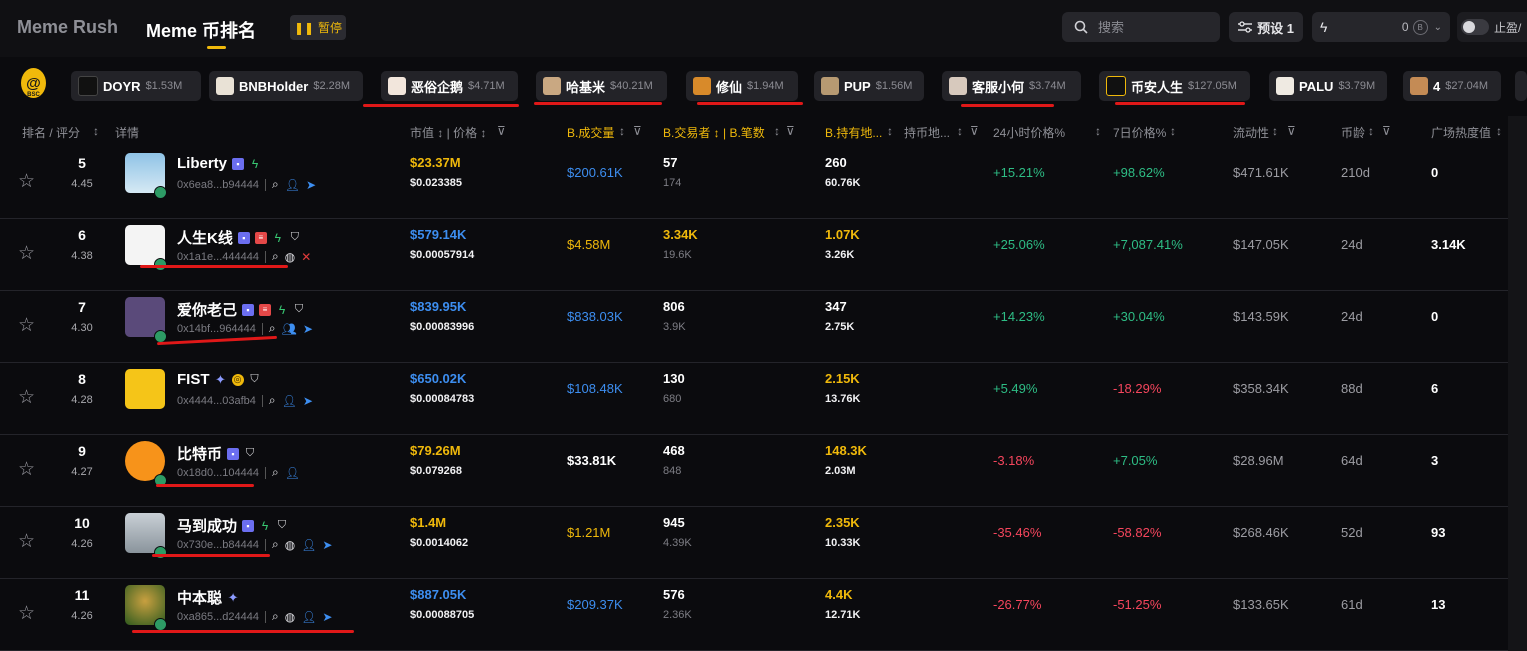 Image resolution: width=1527 pixels, height=651 pixels. I want to click on token-name: 中本聪, so click(199, 597).